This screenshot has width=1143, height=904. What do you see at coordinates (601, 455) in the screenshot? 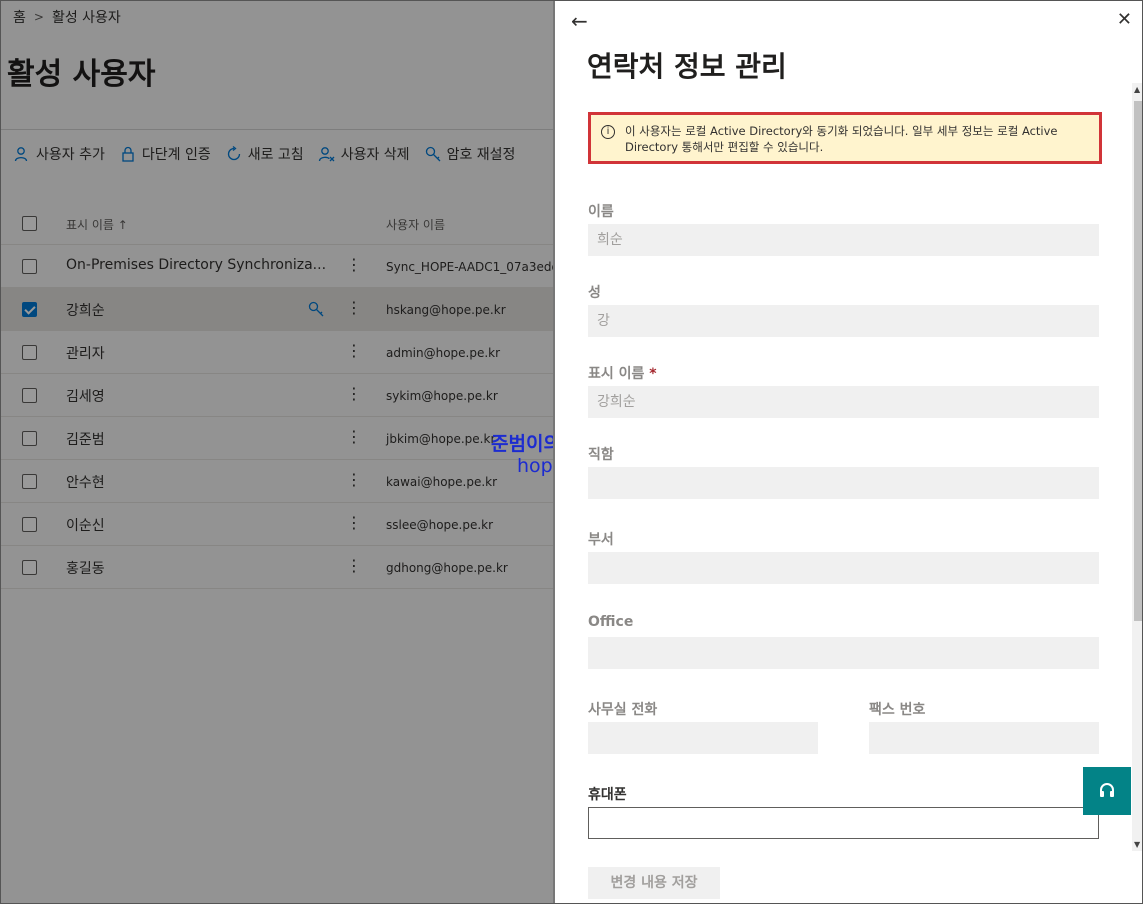
I see `job-title-label: 직함` at bounding box center [601, 455].